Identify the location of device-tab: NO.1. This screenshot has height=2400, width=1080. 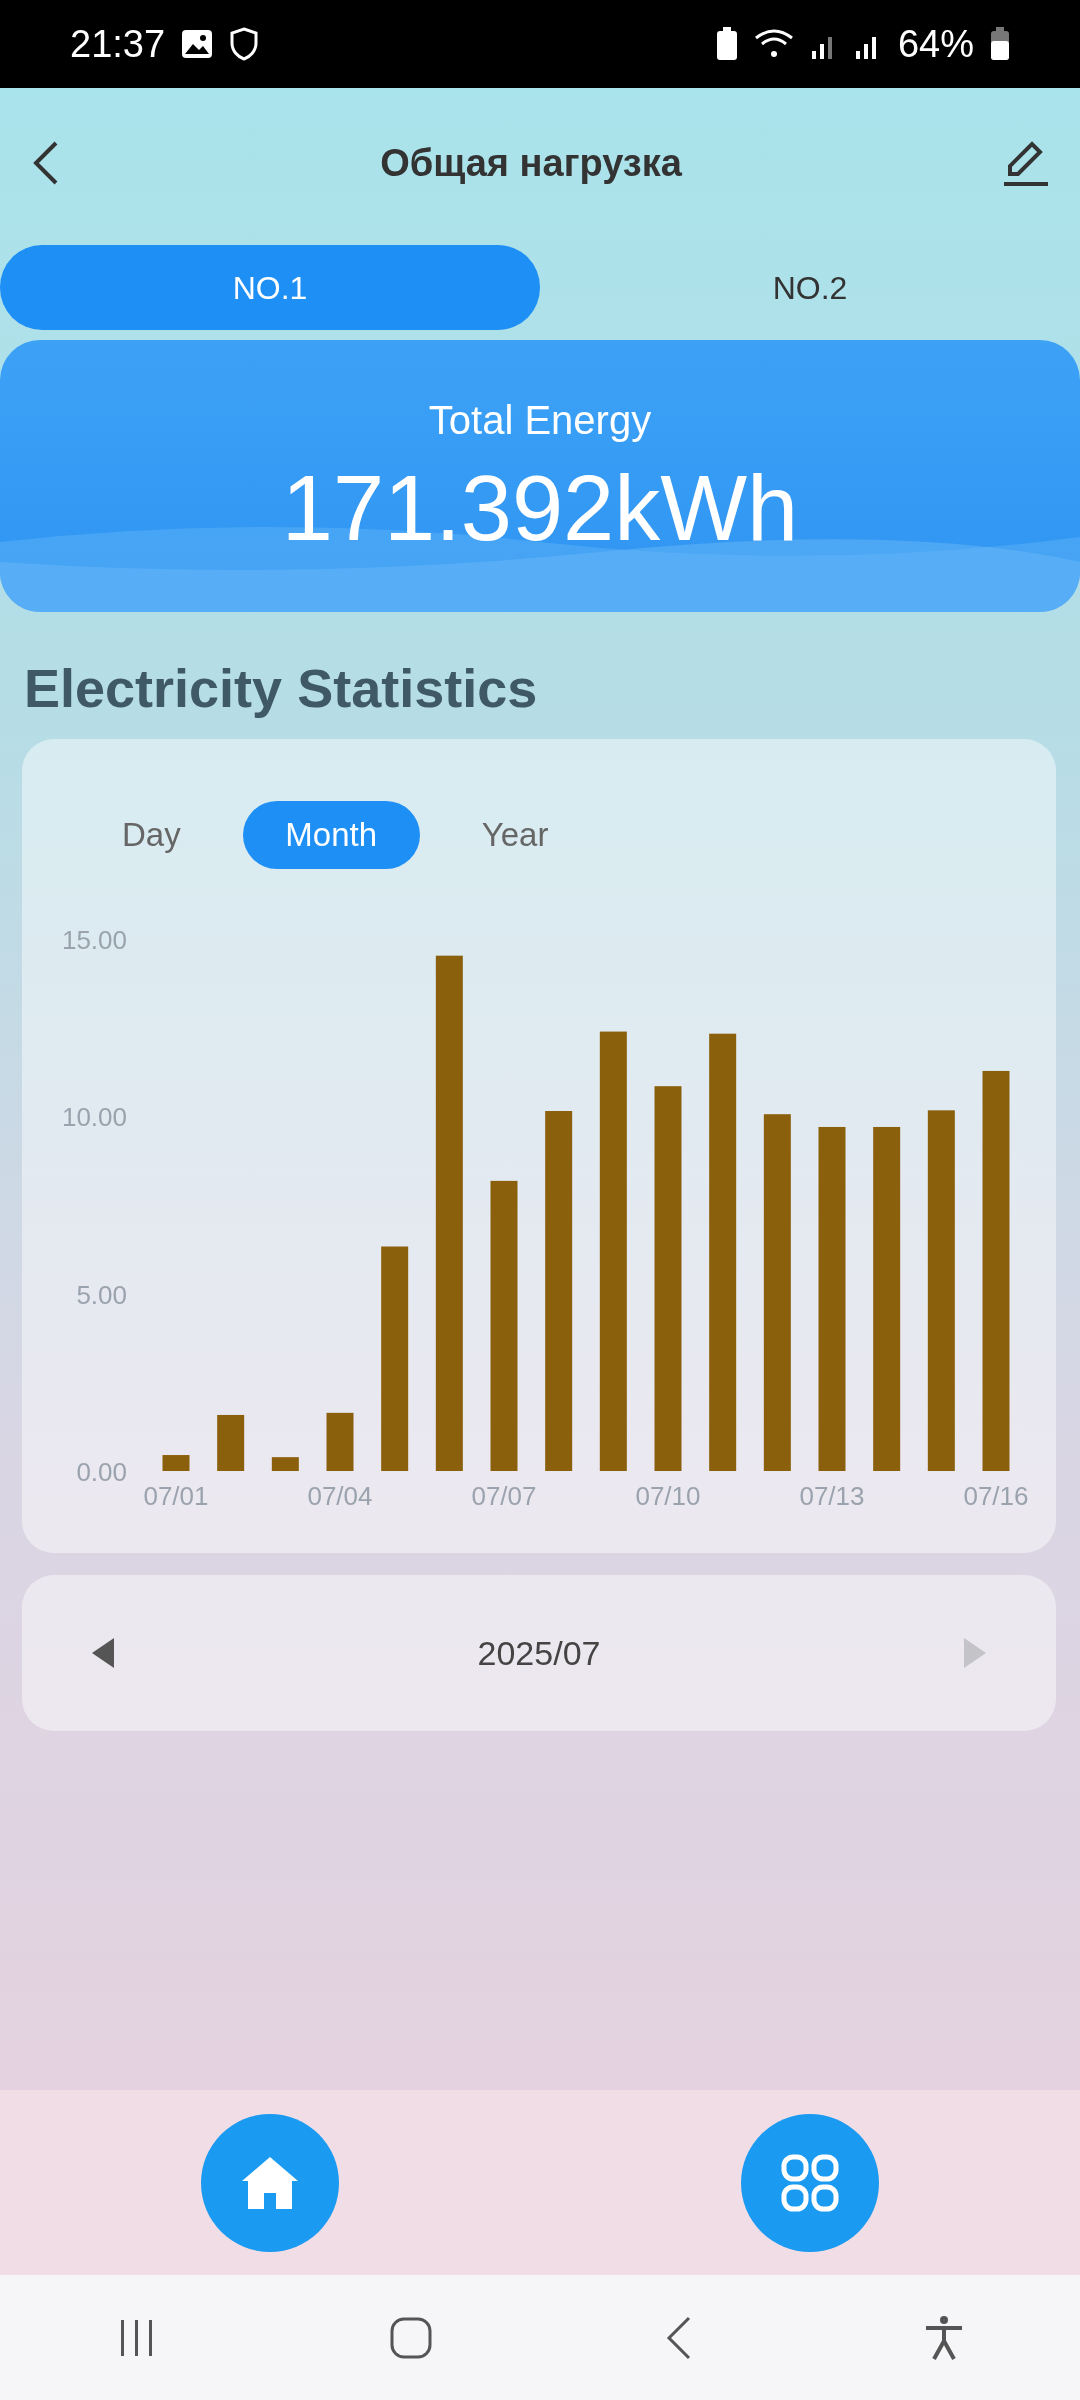
(270, 287).